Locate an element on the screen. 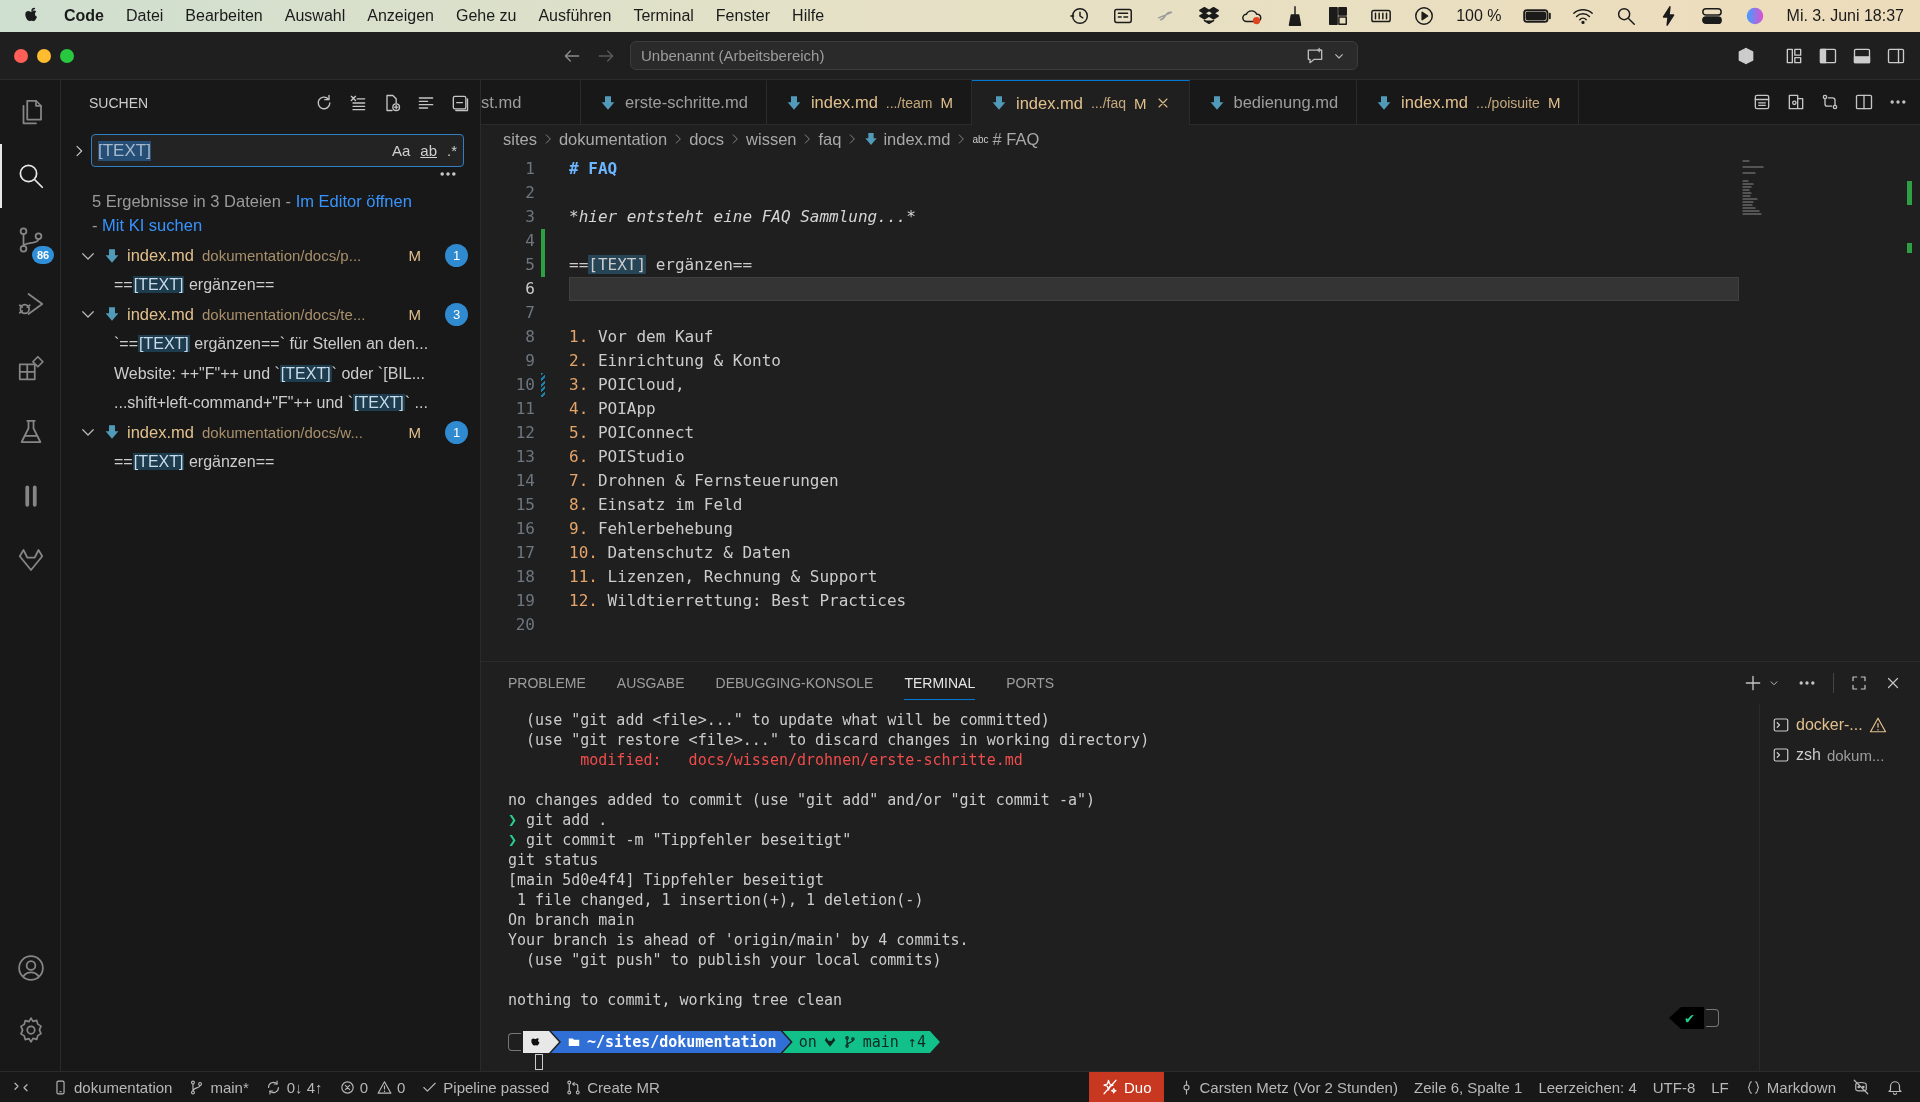 The height and width of the screenshot is (1102, 1920). status-item: Zeile 6, Spalte 1 is located at coordinates (1468, 1087).